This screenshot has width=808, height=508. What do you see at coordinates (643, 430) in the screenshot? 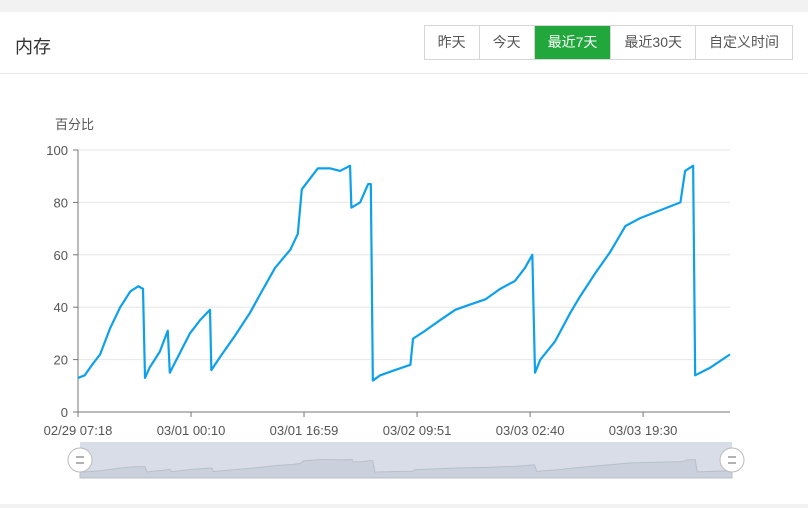
I see `x-tick-label: 03/03 19:30` at bounding box center [643, 430].